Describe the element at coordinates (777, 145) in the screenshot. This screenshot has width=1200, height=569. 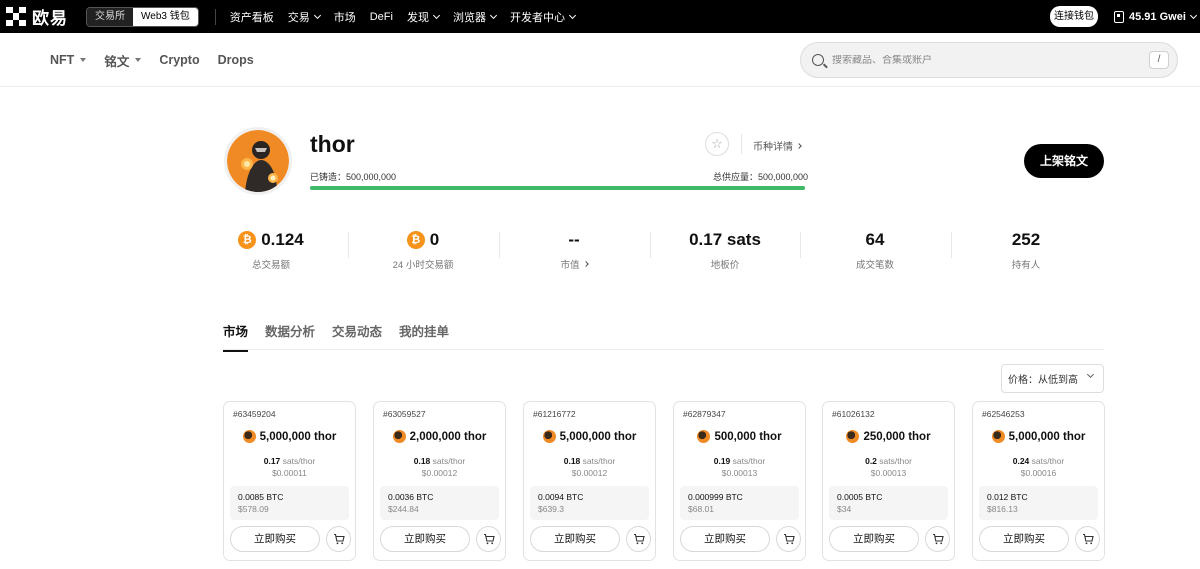
I see `coin-detail-link: 币种详情` at that location.